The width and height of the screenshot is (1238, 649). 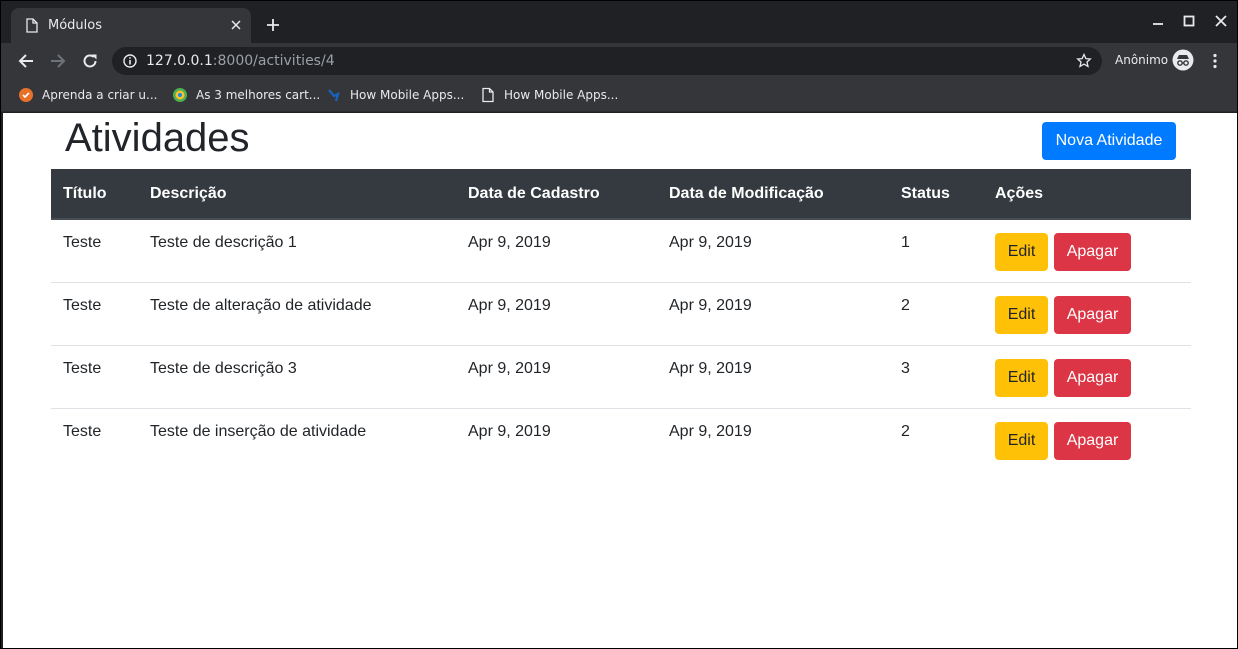 What do you see at coordinates (236, 25) in the screenshot?
I see `close-icon` at bounding box center [236, 25].